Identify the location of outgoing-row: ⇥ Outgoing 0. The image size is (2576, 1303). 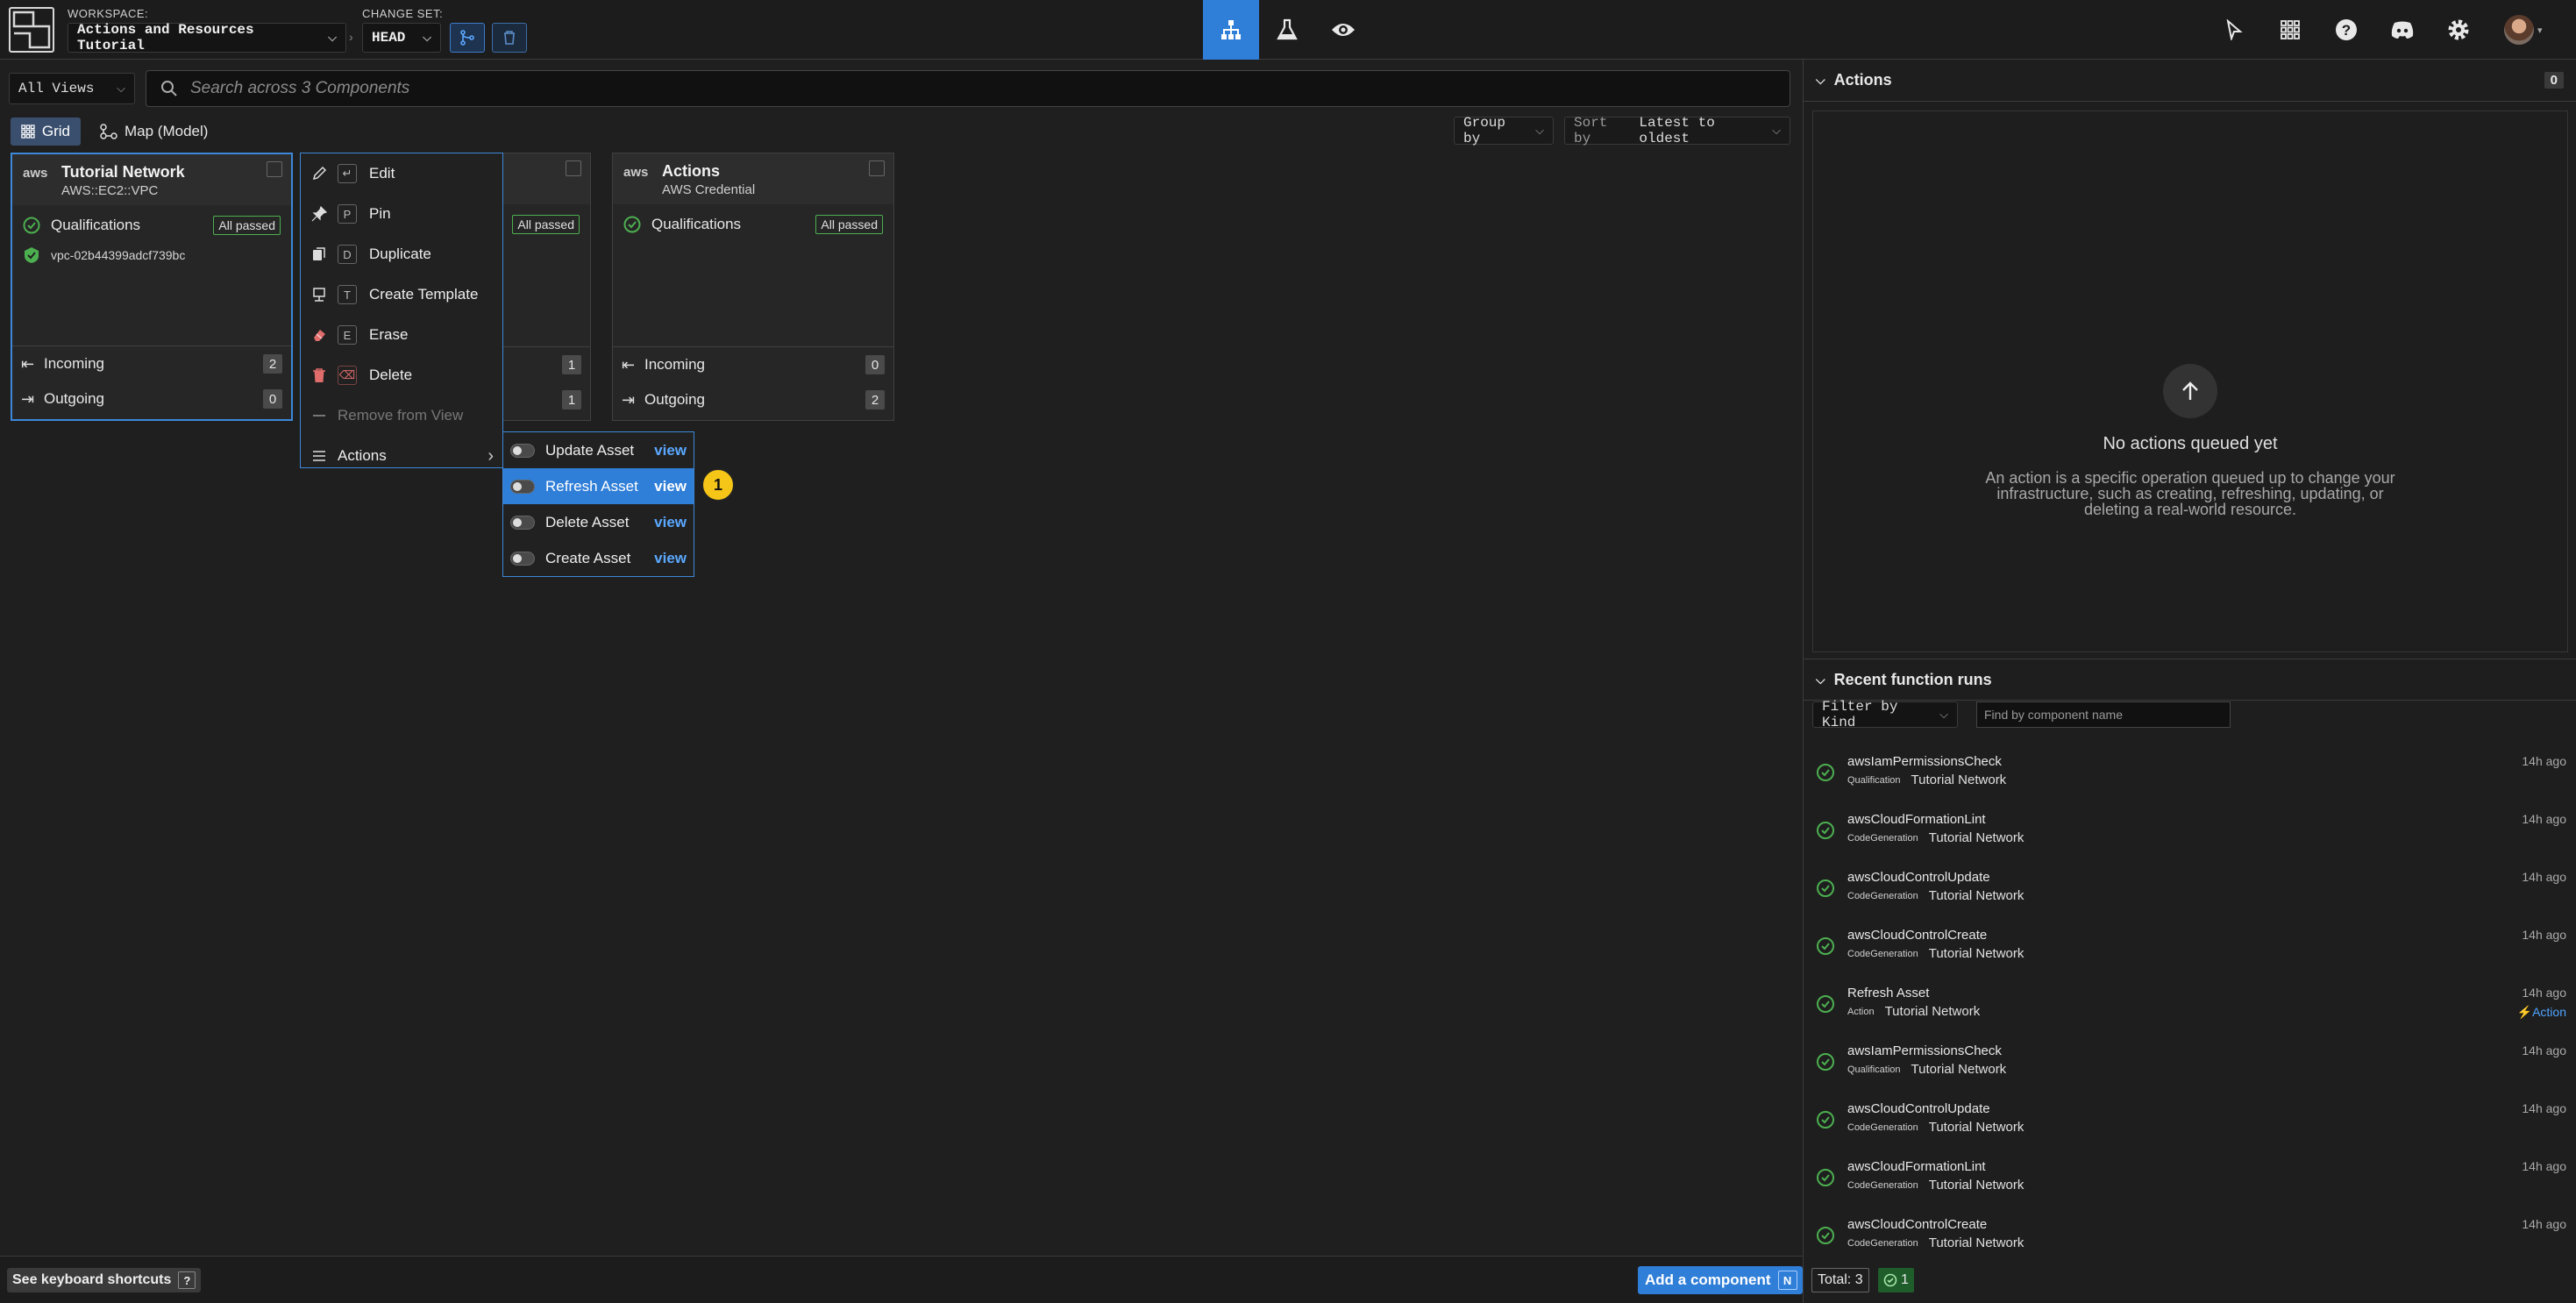
(151, 399).